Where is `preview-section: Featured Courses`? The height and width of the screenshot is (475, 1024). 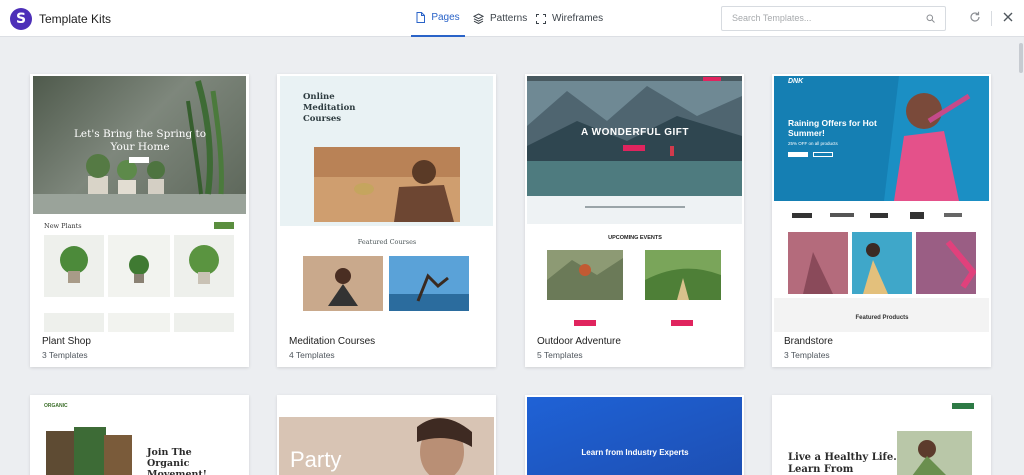 preview-section: Featured Courses is located at coordinates (387, 242).